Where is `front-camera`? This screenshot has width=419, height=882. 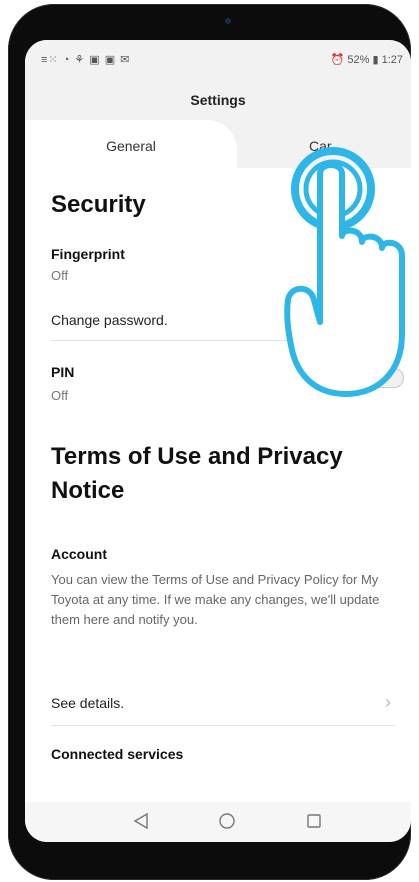
front-camera is located at coordinates (228, 21).